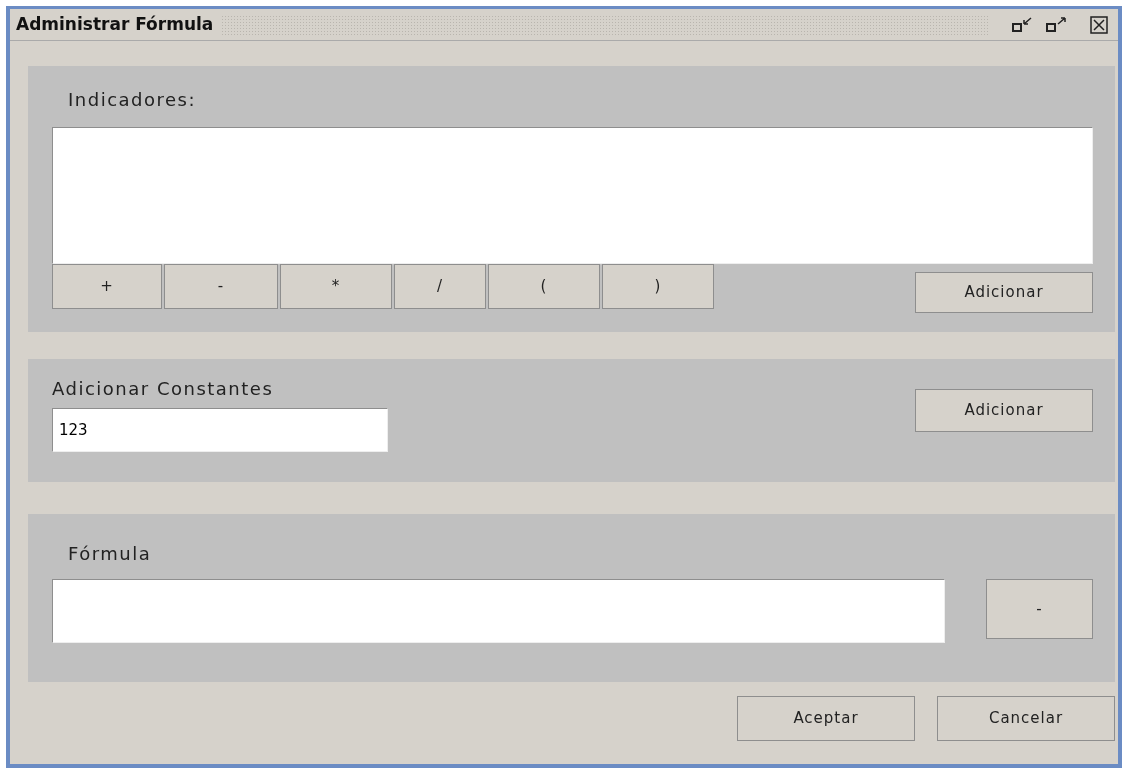 Image resolution: width=1133 pixels, height=773 pixels. I want to click on operator-button: (, so click(544, 286).